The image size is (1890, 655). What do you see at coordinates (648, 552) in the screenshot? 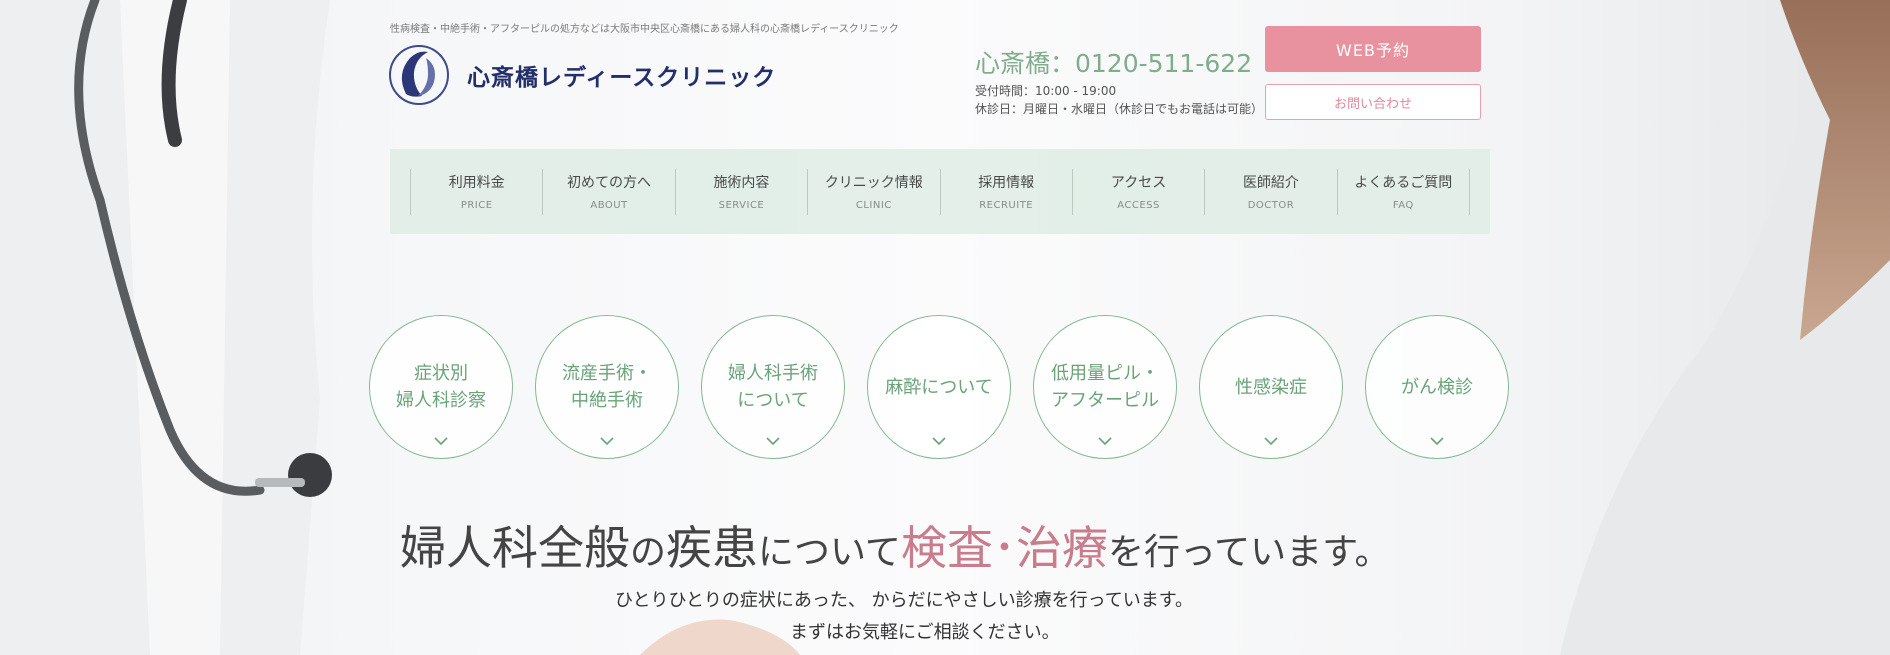
I see `headline-part: の` at bounding box center [648, 552].